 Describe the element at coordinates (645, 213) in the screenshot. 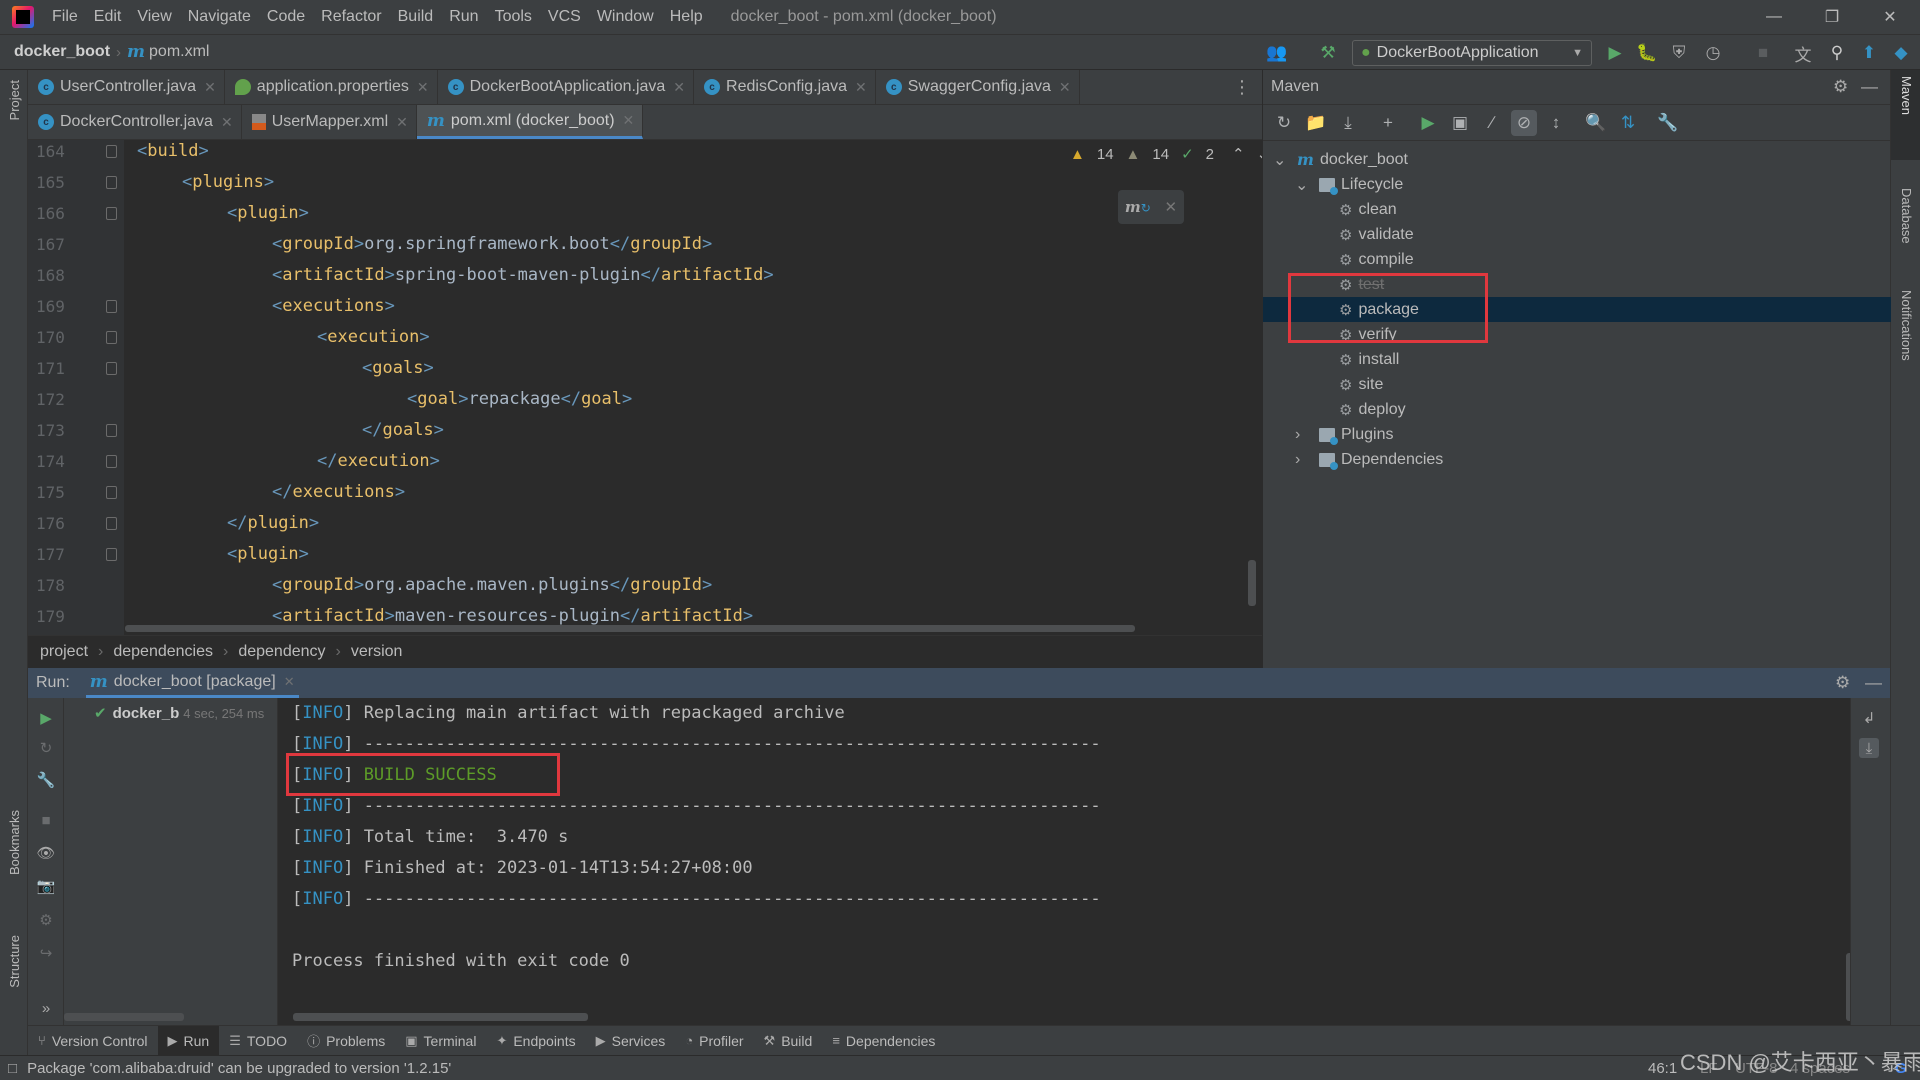

I see `code-line: 166 <plugin>` at that location.